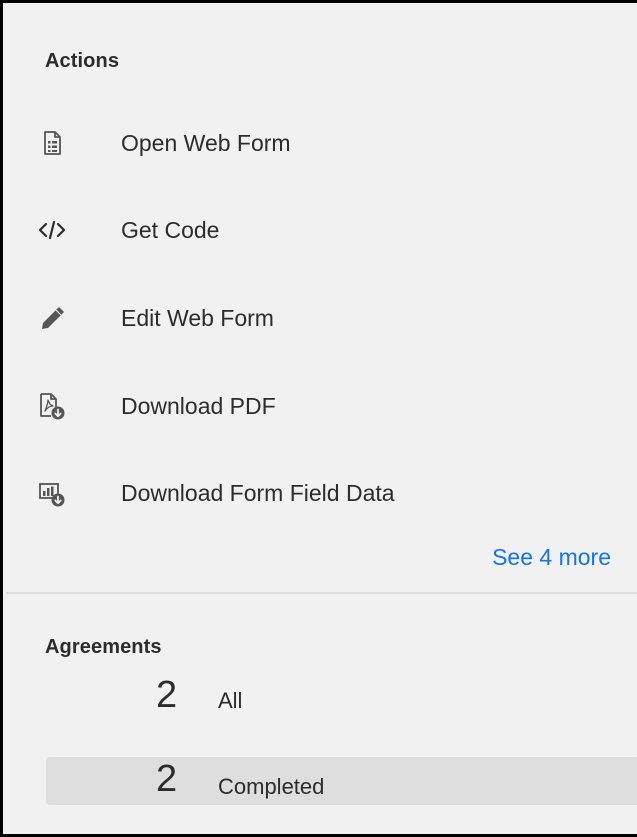 Image resolution: width=637 pixels, height=837 pixels. Describe the element at coordinates (52, 495) in the screenshot. I see `chart-download-icon` at that location.